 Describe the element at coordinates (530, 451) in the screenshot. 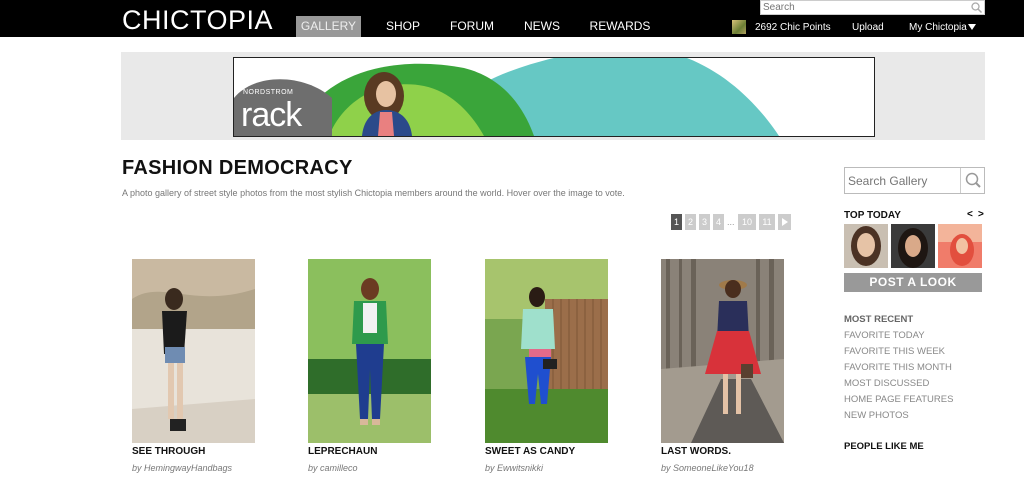

I see `photo-caption: SWEET AS CANDY` at that location.